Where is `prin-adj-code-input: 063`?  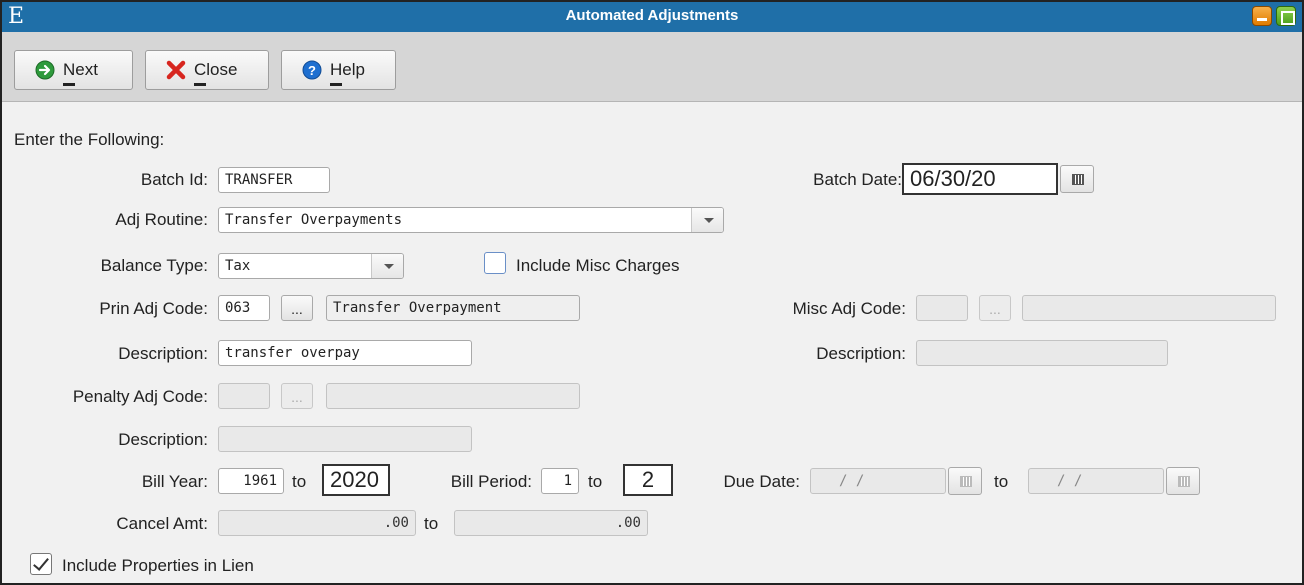
prin-adj-code-input: 063 is located at coordinates (244, 308).